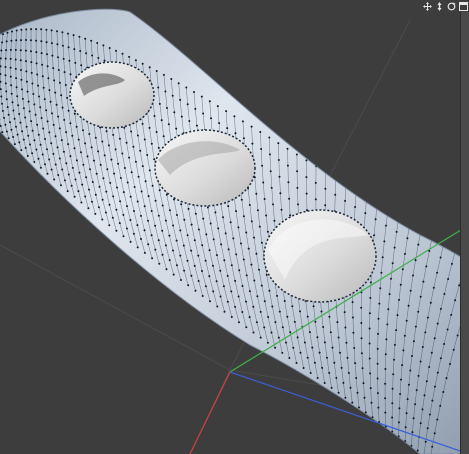  What do you see at coordinates (463, 6) in the screenshot?
I see `window-toggle-icon` at bounding box center [463, 6].